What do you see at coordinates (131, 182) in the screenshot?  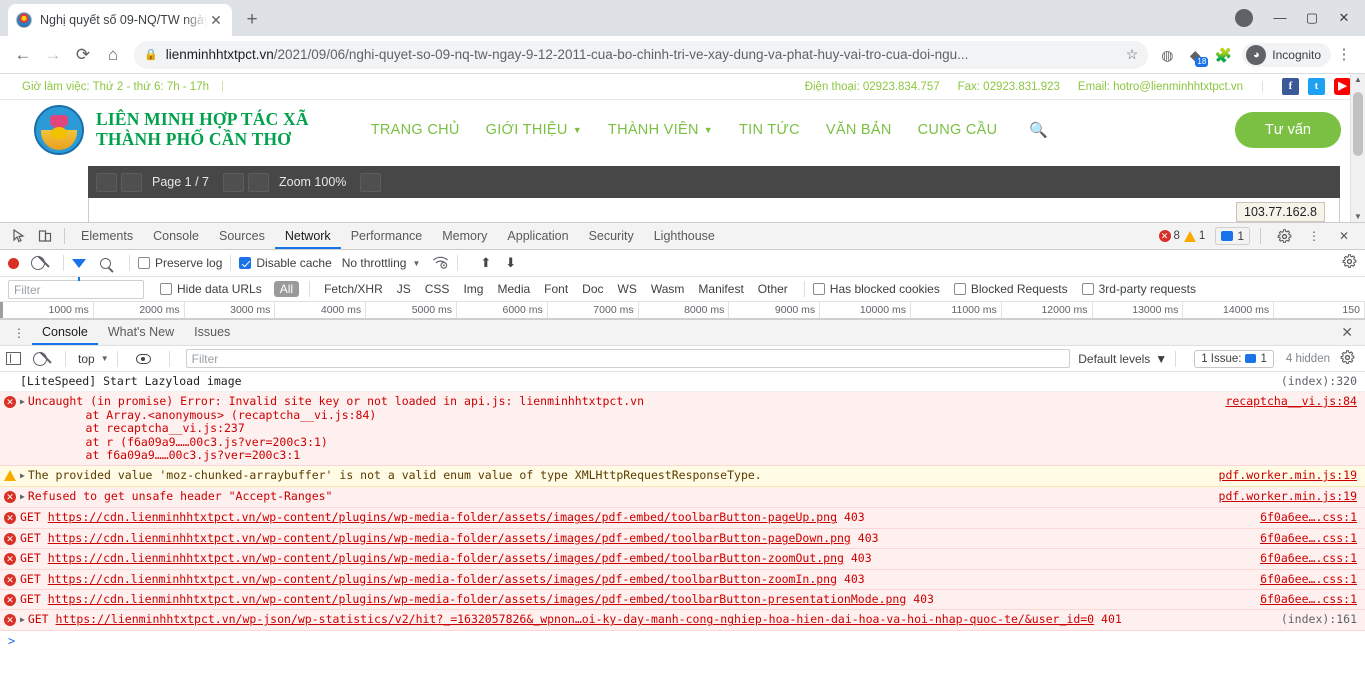 I see `pdf-page-down-button` at bounding box center [131, 182].